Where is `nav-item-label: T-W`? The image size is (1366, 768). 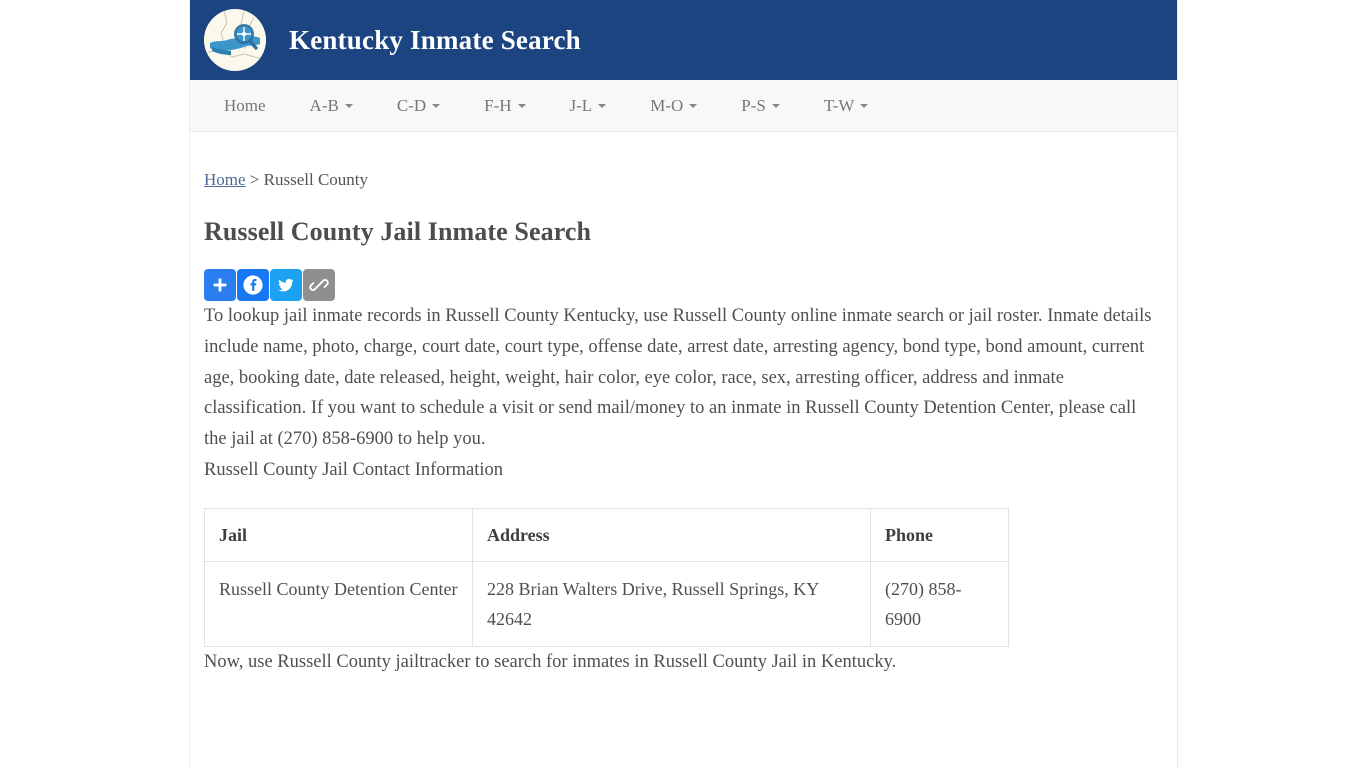
nav-item-label: T-W is located at coordinates (839, 105).